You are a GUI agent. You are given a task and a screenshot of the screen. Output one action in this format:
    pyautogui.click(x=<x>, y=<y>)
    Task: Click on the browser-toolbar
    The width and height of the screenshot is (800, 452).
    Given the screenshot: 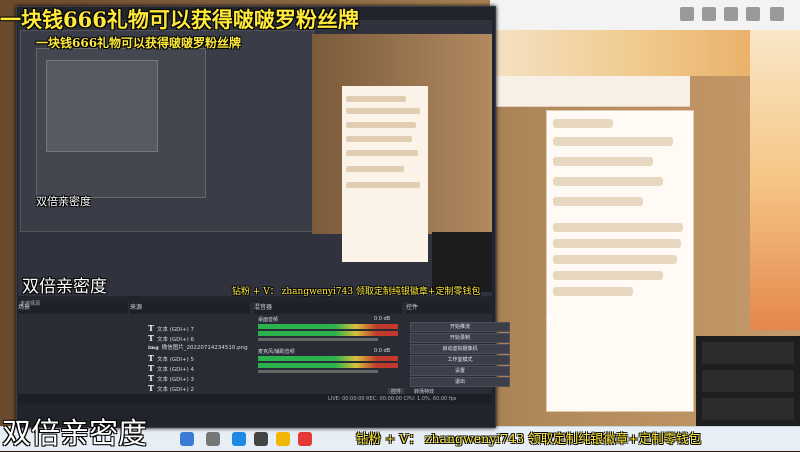 What is the action you would take?
    pyautogui.click(x=645, y=15)
    